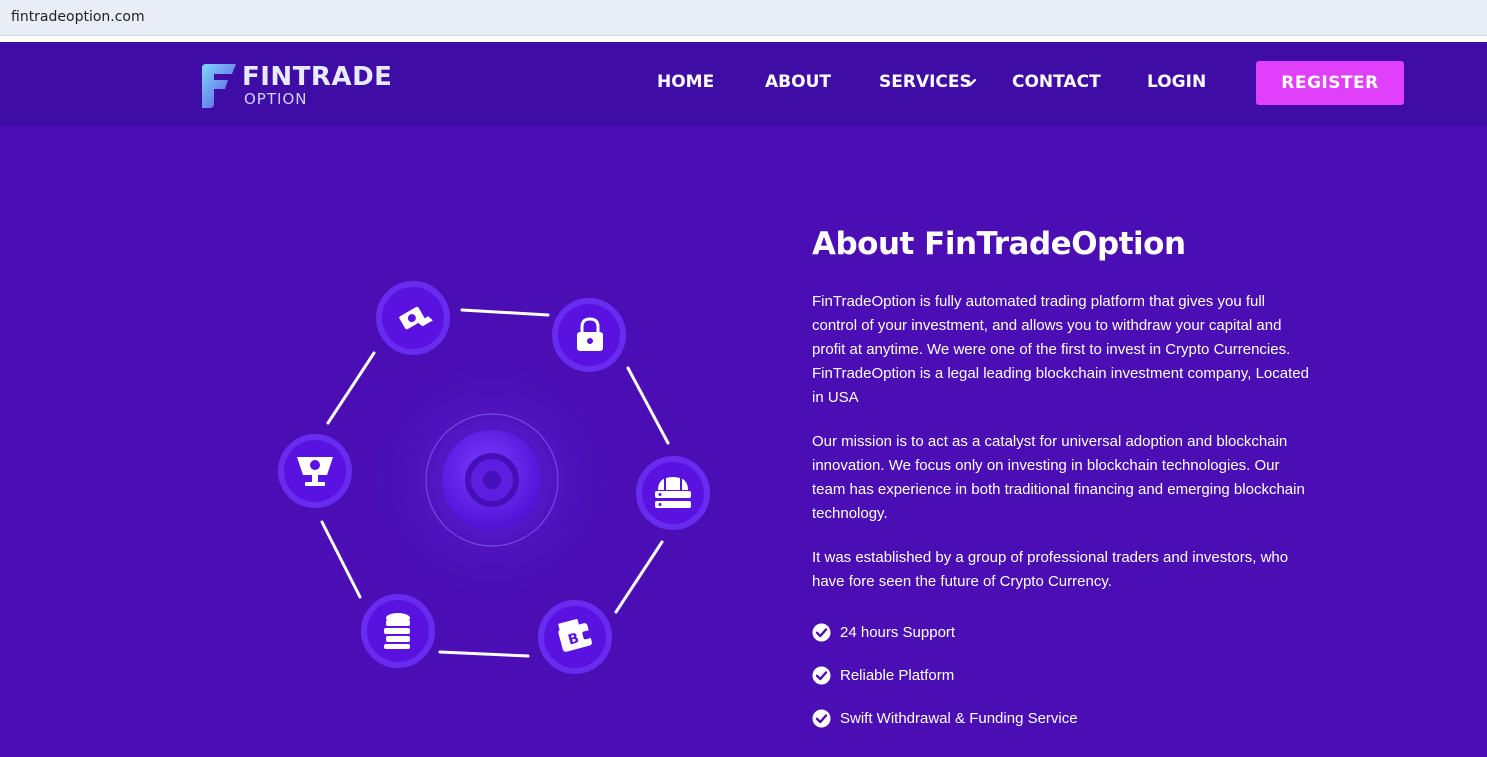 The width and height of the screenshot is (1487, 757). I want to click on about-title: About FinTradeOption, so click(999, 244).